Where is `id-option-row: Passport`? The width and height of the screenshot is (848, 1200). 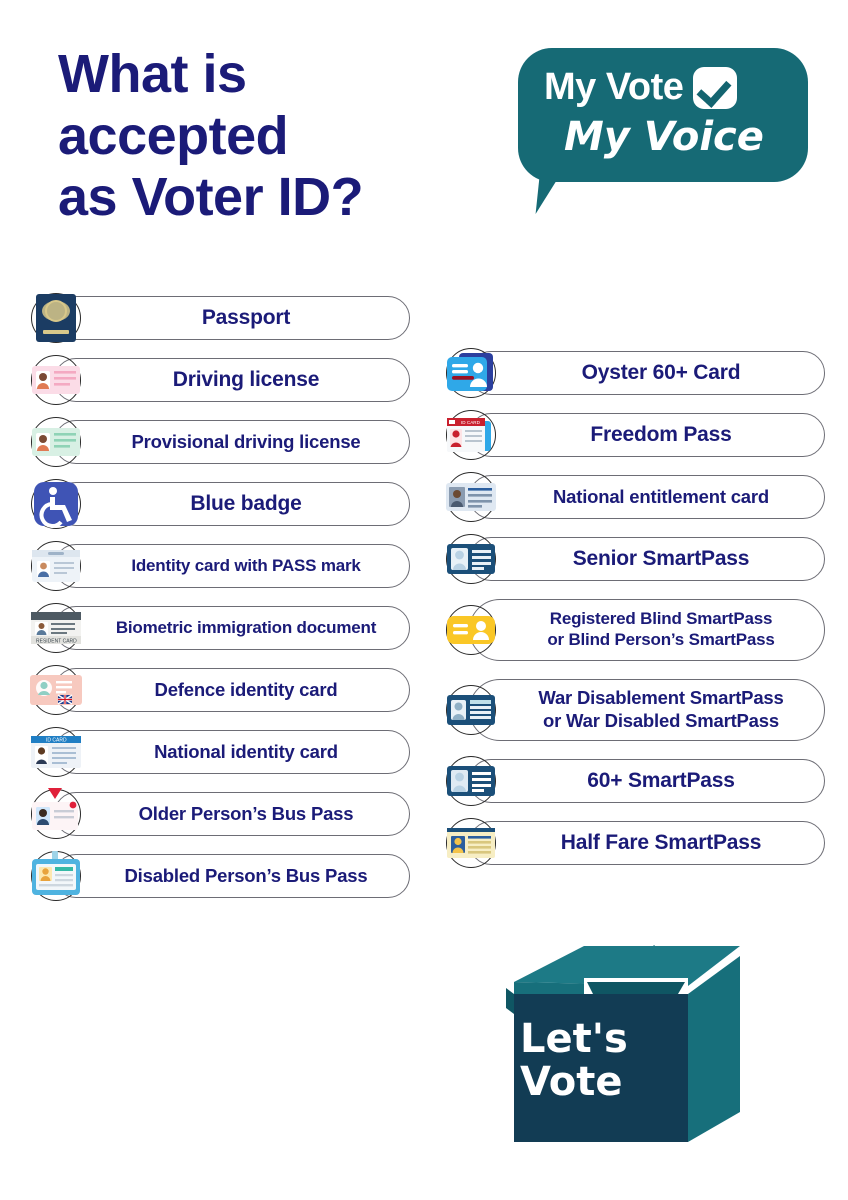
id-option-row: Passport is located at coordinates (219, 318).